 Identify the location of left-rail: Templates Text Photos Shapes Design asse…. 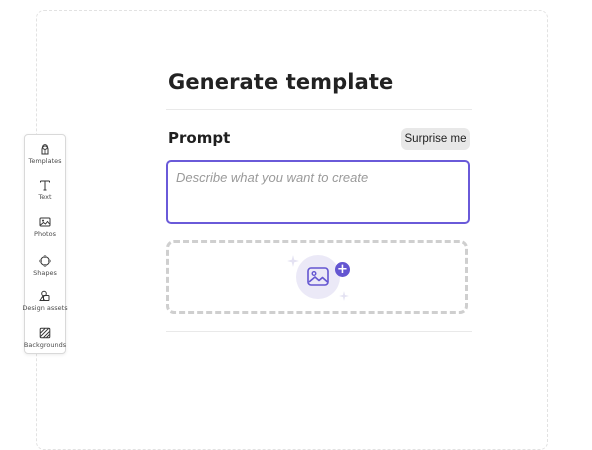
(45, 244).